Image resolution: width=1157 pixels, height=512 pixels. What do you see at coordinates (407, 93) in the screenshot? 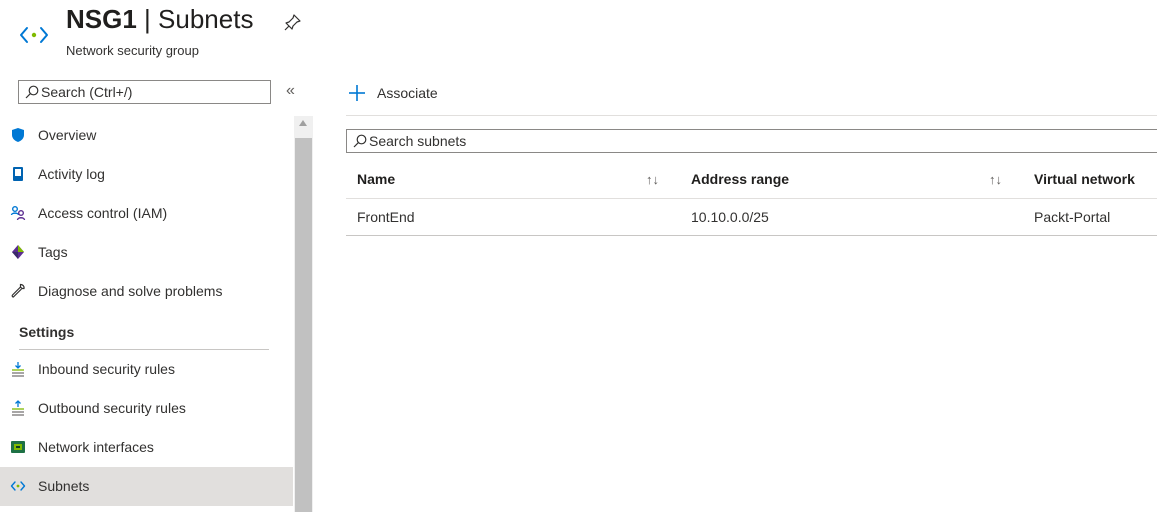
I see `associate-label: Associate` at bounding box center [407, 93].